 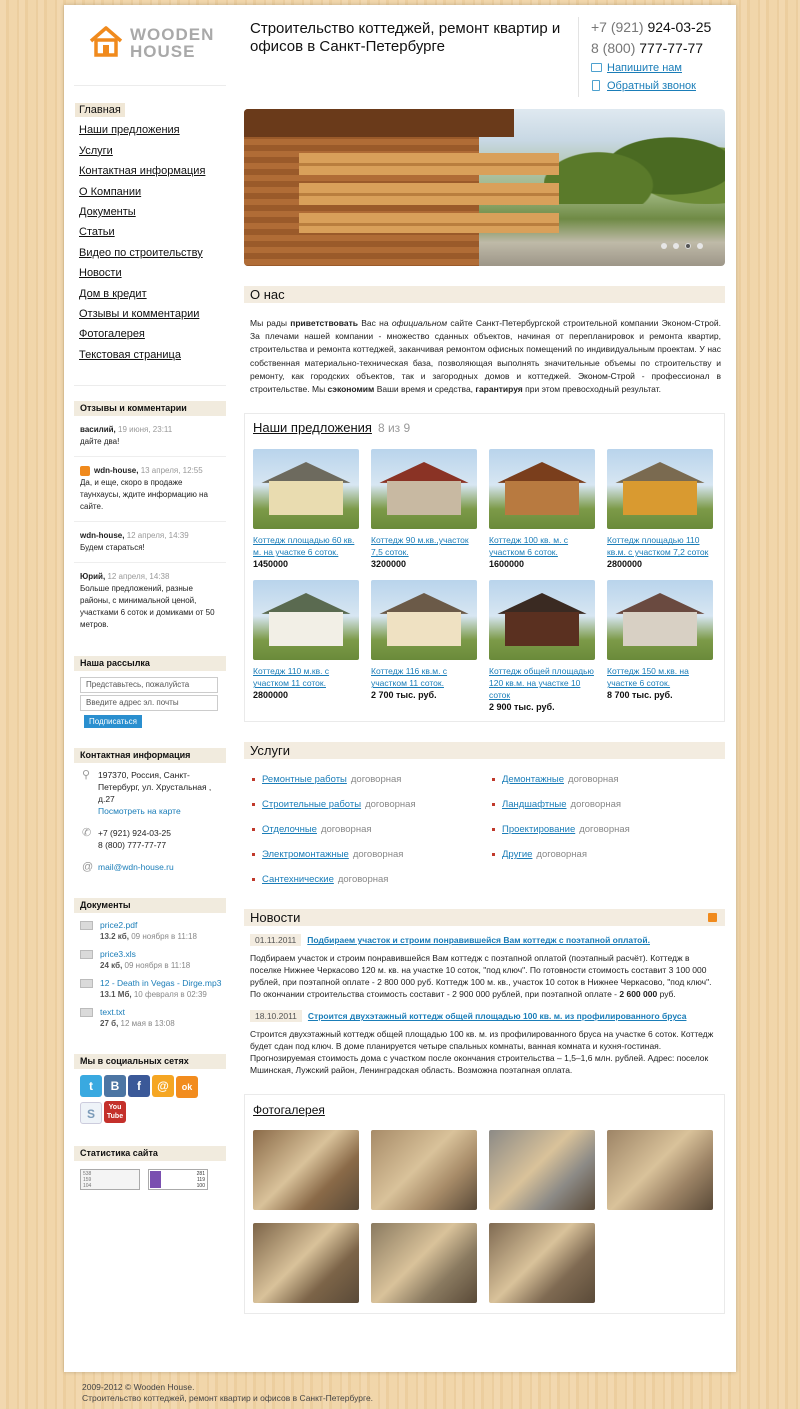 I want to click on menu-item-gallery: Фотогалерея, so click(x=150, y=334).